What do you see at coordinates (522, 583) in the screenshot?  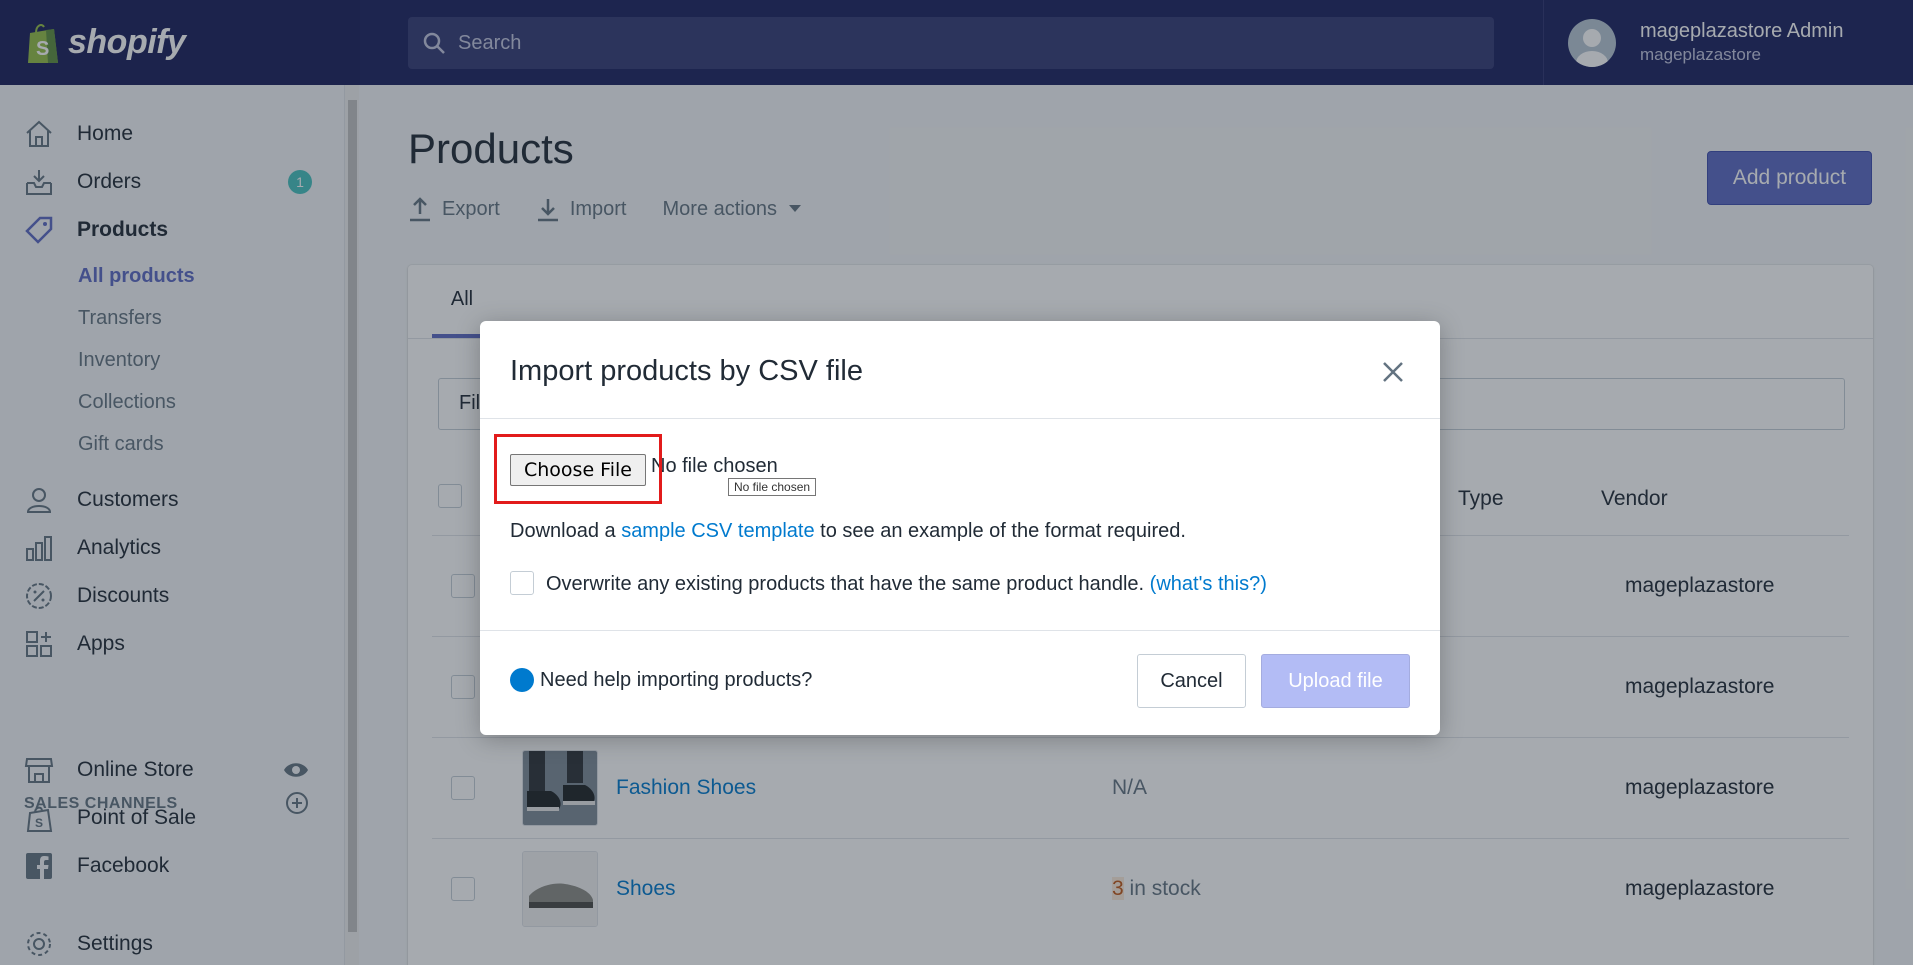 I see `overwrite-checkbox` at bounding box center [522, 583].